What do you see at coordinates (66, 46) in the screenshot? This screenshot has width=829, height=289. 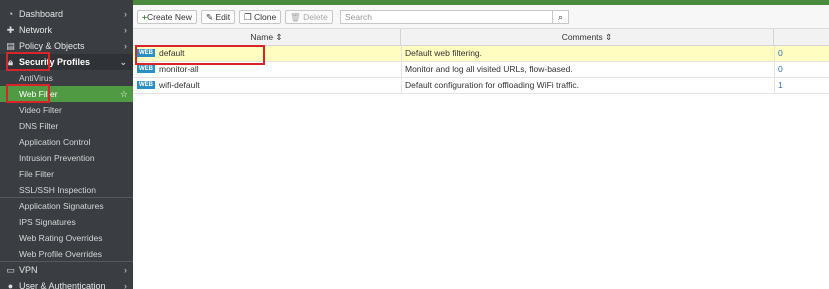 I see `sidebar-item-policy-objects: ▤ Policy & Objects ›` at bounding box center [66, 46].